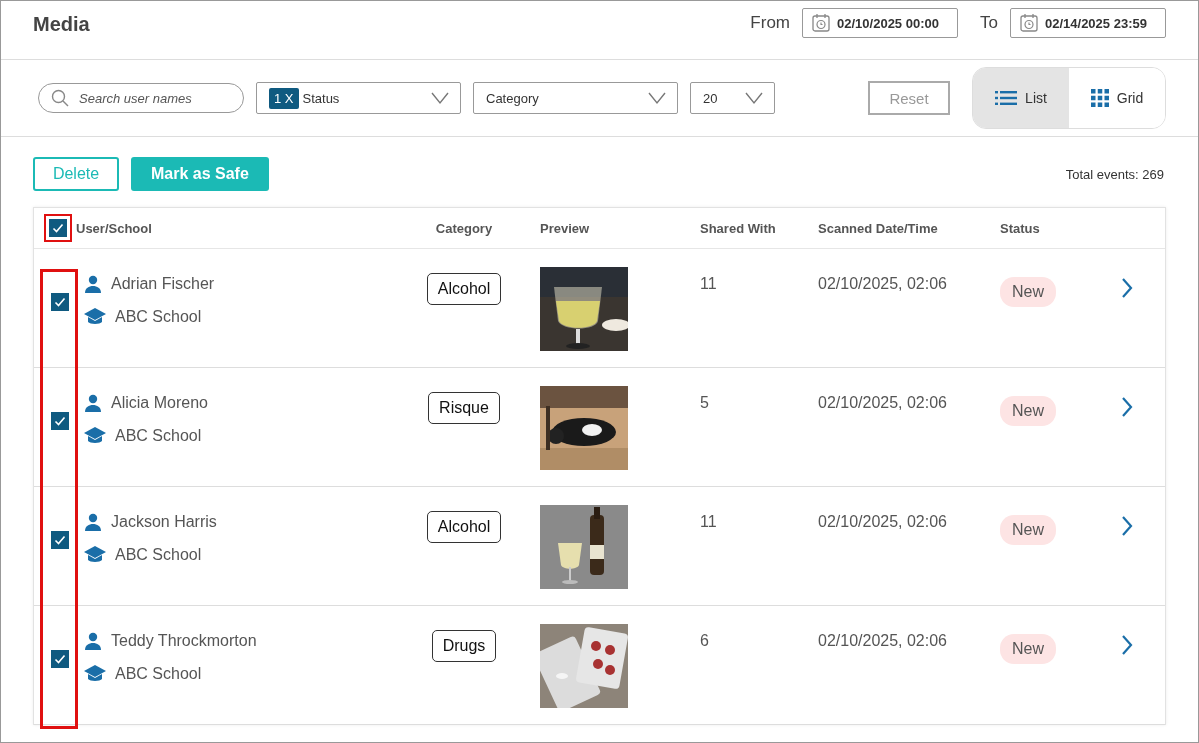  What do you see at coordinates (1099, 98) in the screenshot?
I see `grid-icon` at bounding box center [1099, 98].